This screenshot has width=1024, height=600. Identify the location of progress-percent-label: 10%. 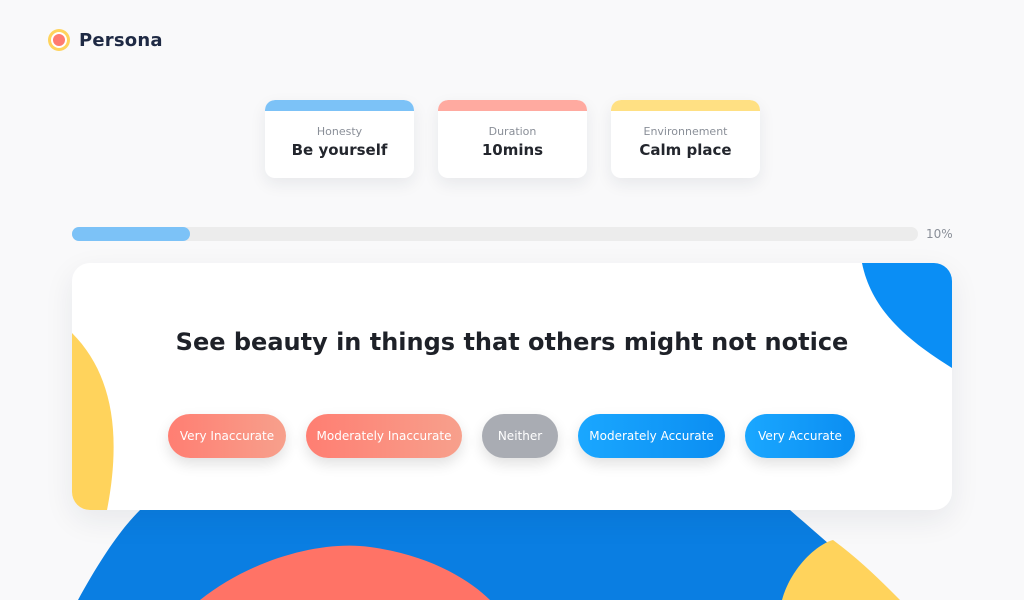
(939, 234).